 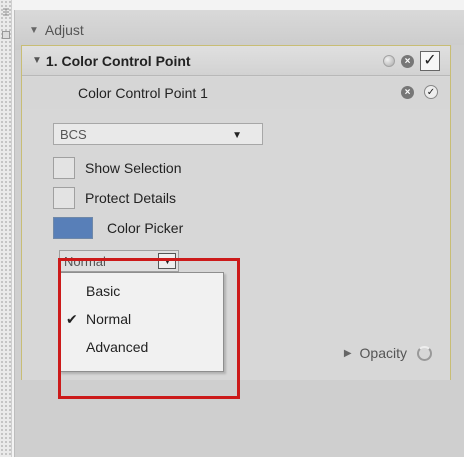 I want to click on ccp-header-icons: × ✓, so click(x=411, y=61).